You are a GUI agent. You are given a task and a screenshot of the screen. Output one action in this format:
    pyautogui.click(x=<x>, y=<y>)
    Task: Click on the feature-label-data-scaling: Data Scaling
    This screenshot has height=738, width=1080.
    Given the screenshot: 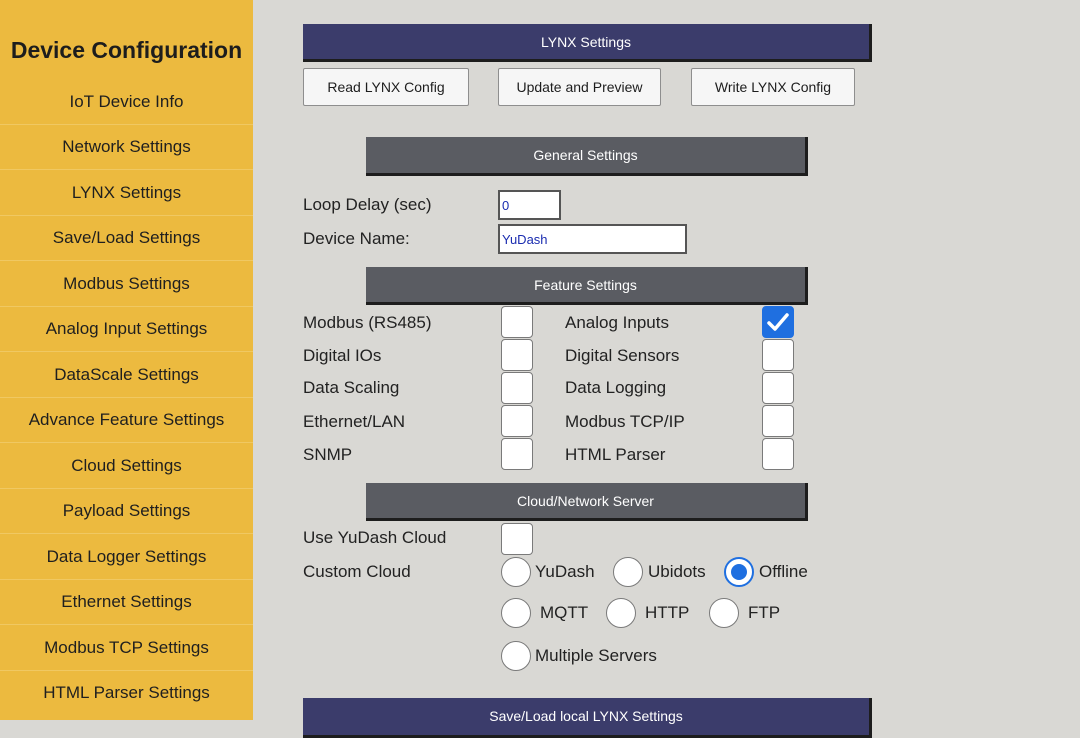 What is the action you would take?
    pyautogui.click(x=351, y=387)
    